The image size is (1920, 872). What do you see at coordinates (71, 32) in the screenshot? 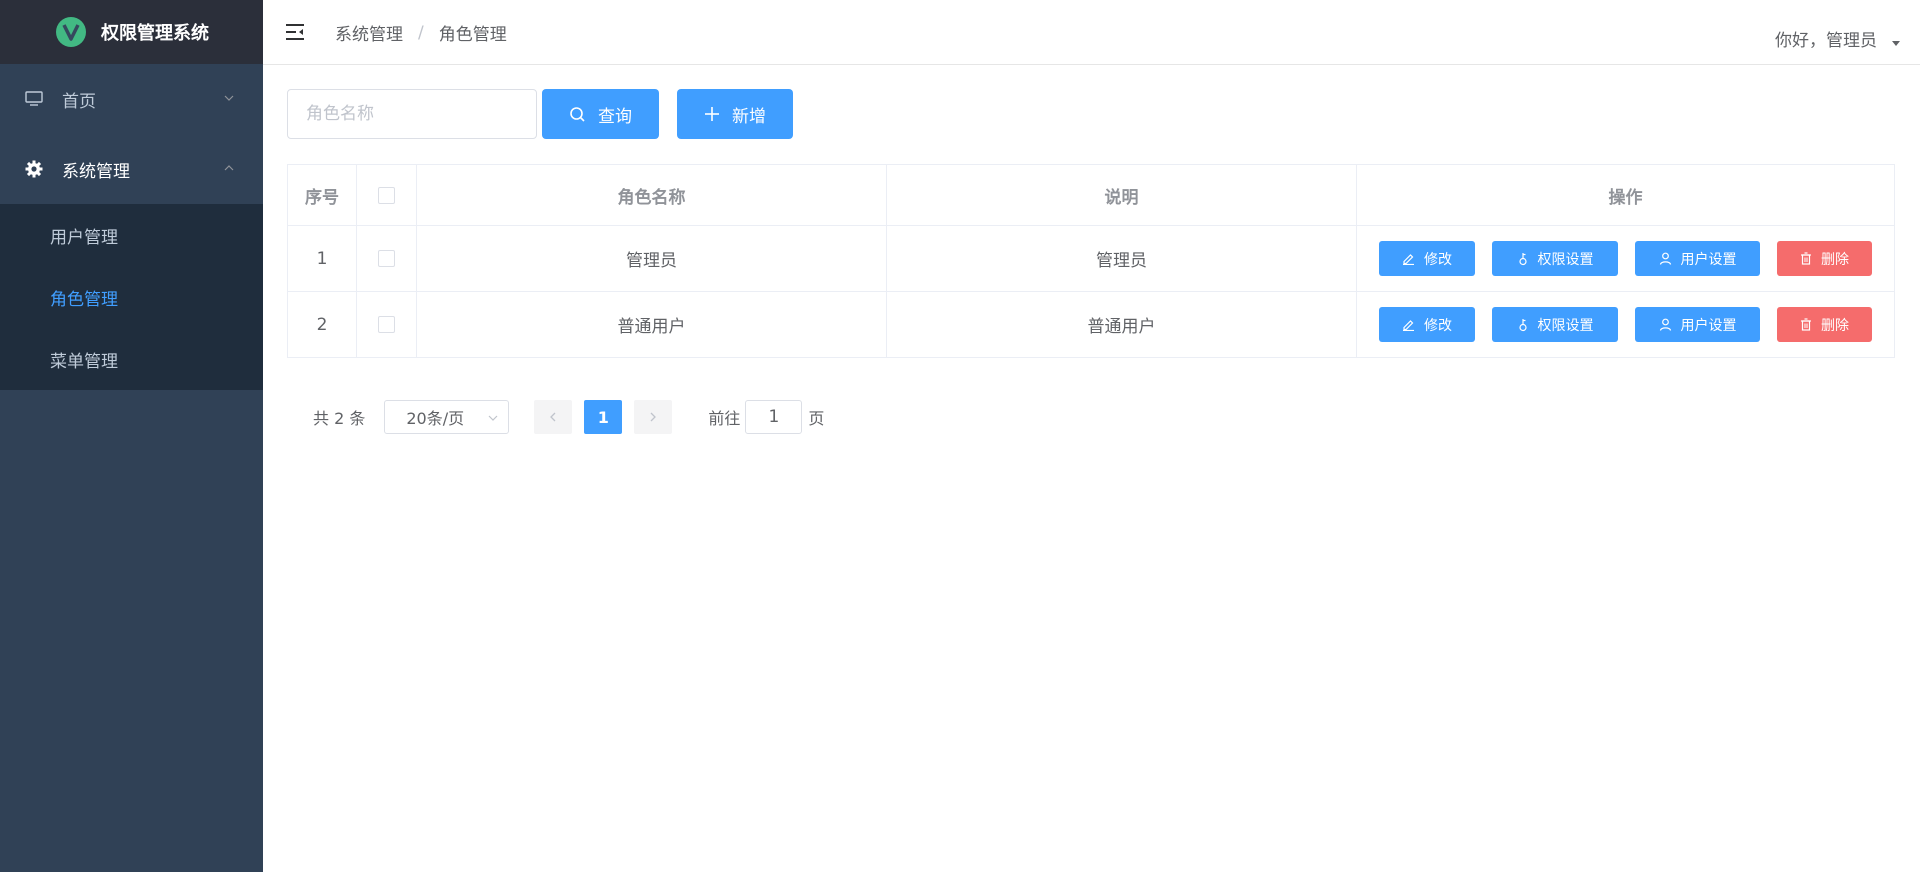
I see `vue-logo-icon` at bounding box center [71, 32].